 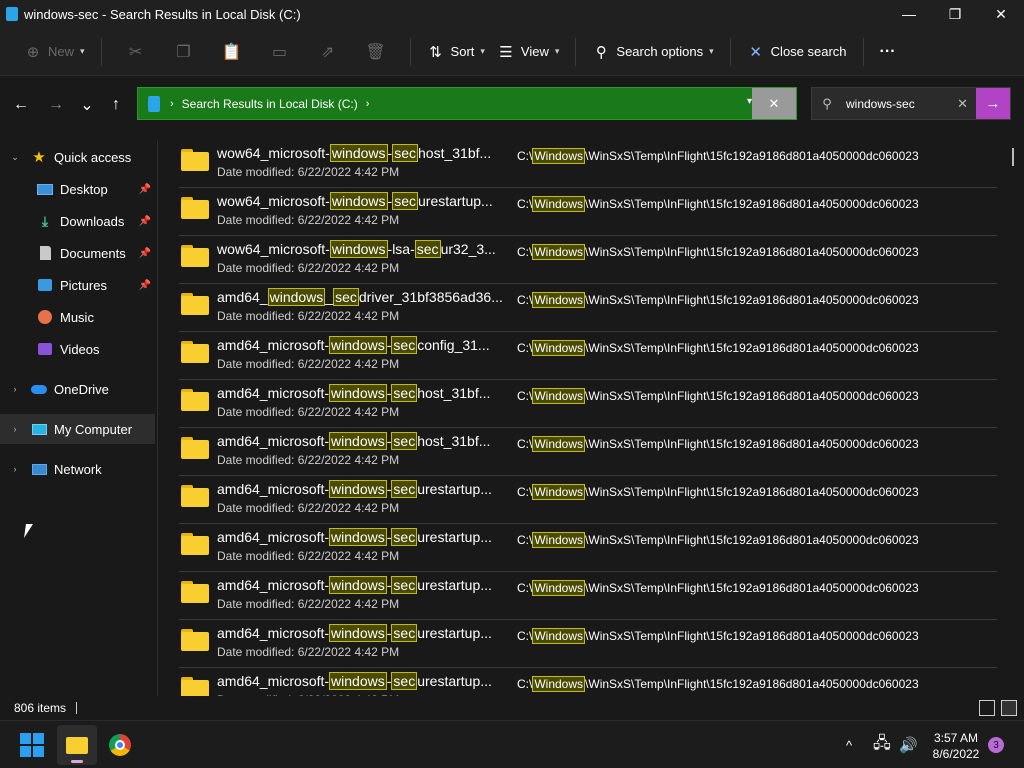 What do you see at coordinates (56, 105) in the screenshot?
I see `forward-button: →` at bounding box center [56, 105].